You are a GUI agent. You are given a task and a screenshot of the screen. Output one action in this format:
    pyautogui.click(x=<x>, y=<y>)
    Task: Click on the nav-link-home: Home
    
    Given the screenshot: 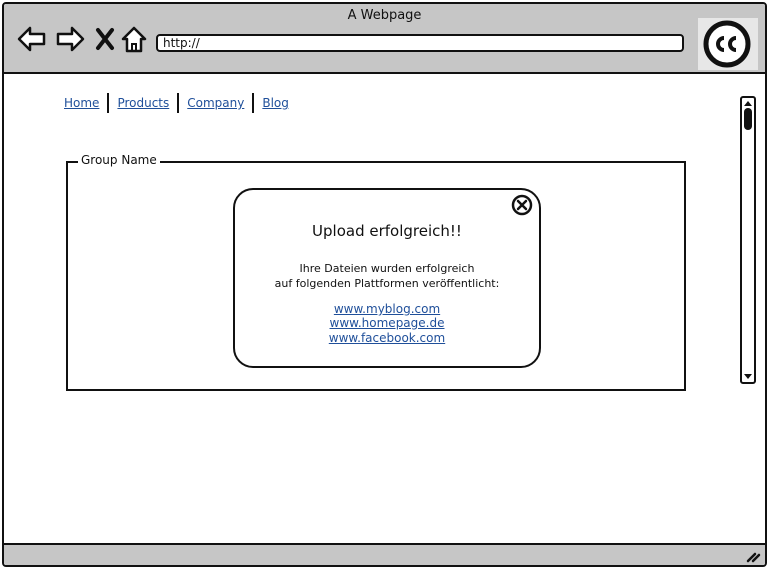 What is the action you would take?
    pyautogui.click(x=81, y=103)
    